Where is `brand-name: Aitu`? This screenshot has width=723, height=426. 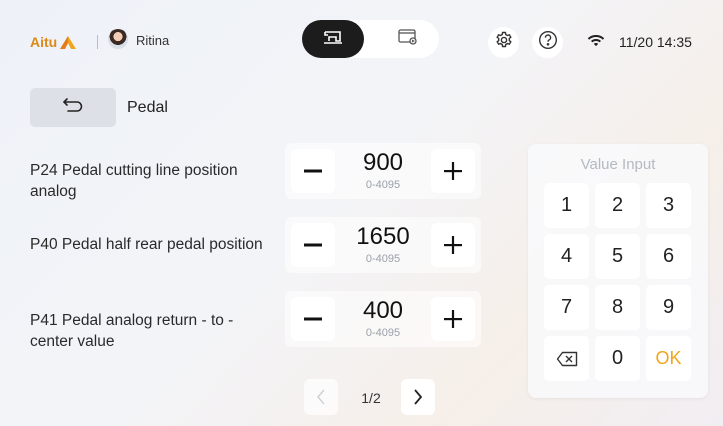 brand-name: Aitu is located at coordinates (44, 42).